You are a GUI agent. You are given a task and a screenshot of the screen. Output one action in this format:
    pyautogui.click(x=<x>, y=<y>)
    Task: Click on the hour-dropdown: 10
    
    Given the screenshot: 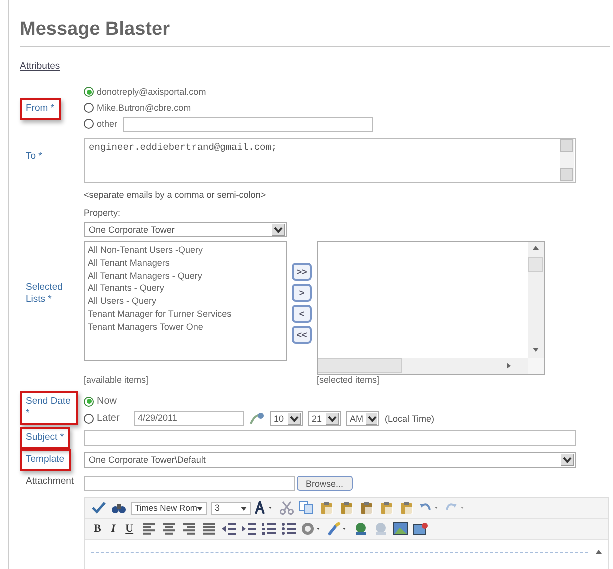 What is the action you would take?
    pyautogui.click(x=286, y=418)
    